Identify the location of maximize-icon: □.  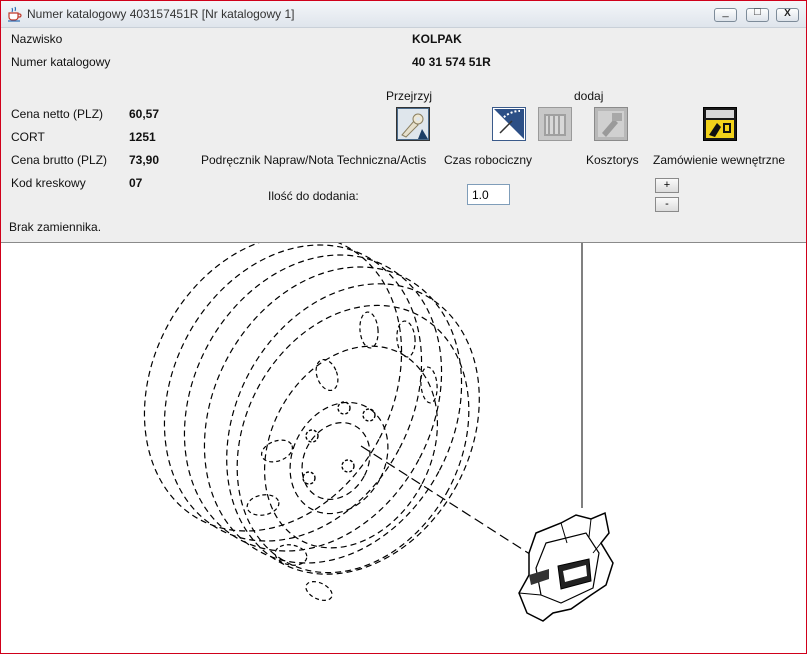
(757, 12).